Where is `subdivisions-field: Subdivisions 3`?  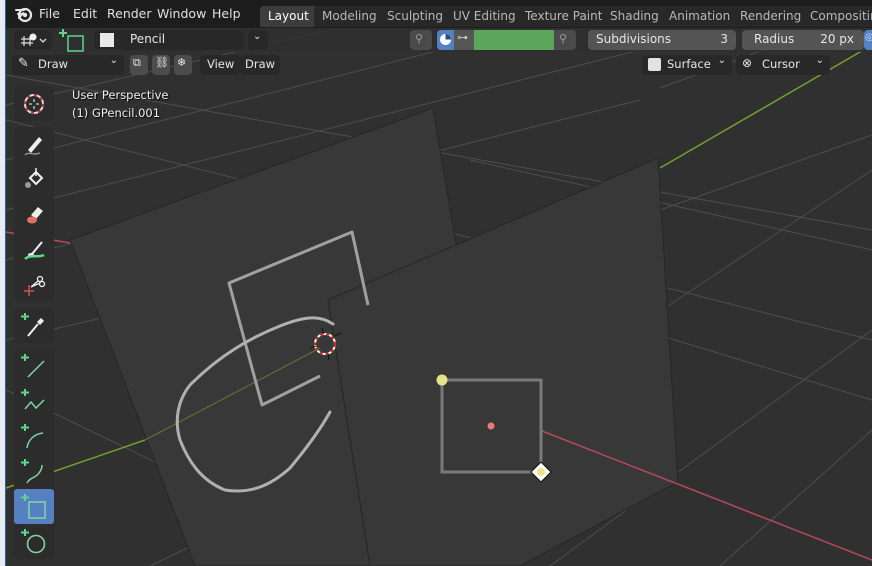 subdivisions-field: Subdivisions 3 is located at coordinates (662, 40).